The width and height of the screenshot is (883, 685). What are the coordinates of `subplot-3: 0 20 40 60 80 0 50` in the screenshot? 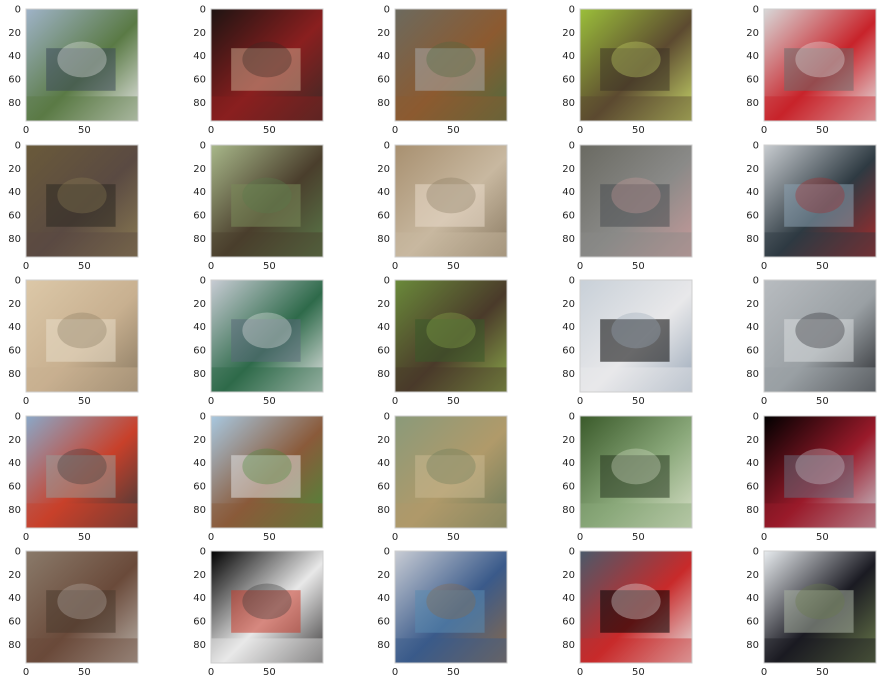 It's located at (442, 70).